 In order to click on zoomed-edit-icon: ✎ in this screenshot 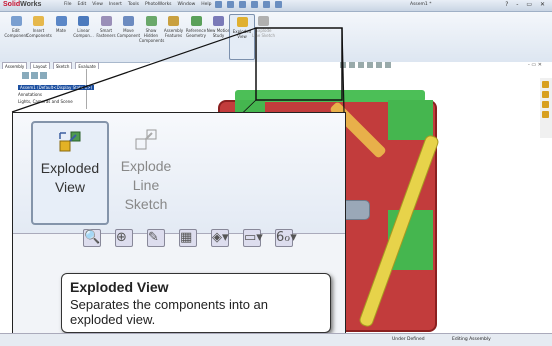, I will do `click(156, 238)`.